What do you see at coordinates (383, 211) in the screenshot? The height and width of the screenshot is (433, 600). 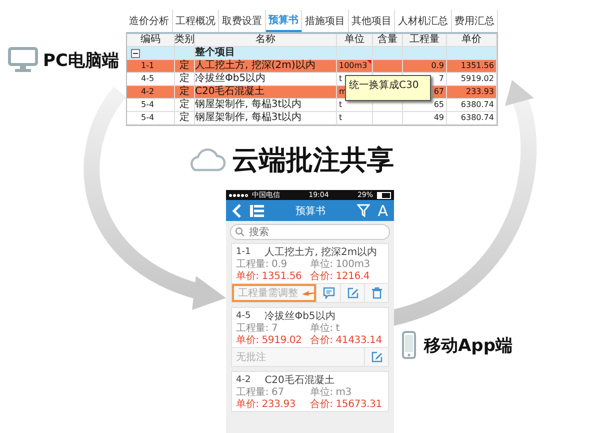 I see `font-size-button: A` at bounding box center [383, 211].